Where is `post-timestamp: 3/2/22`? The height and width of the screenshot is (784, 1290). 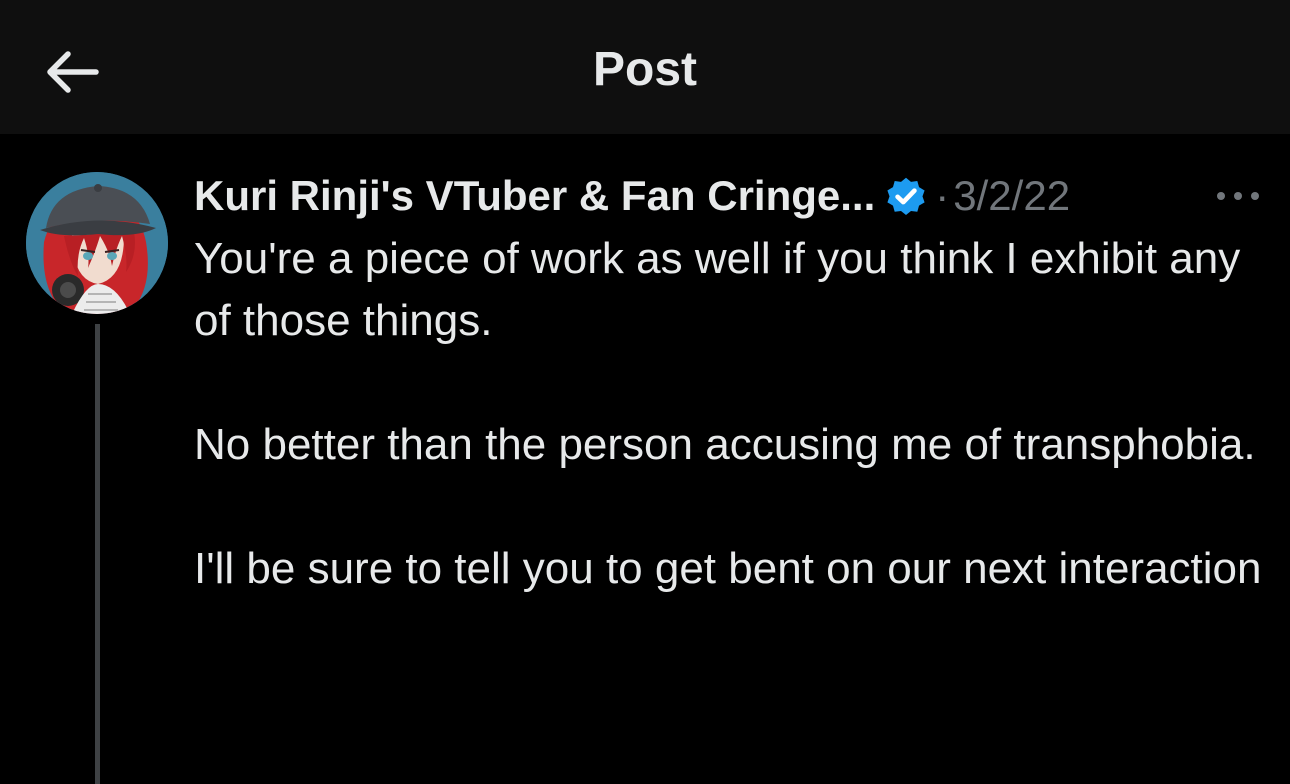
post-timestamp: 3/2/22 is located at coordinates (1011, 196).